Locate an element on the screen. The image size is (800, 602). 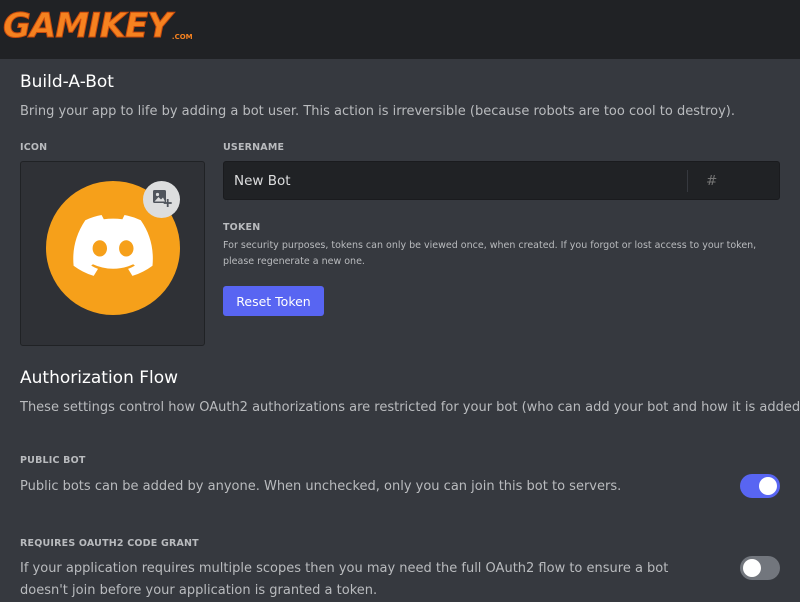
code-grant-label: REQUIRES OAUTH2 CODE GRANT is located at coordinates (109, 543).